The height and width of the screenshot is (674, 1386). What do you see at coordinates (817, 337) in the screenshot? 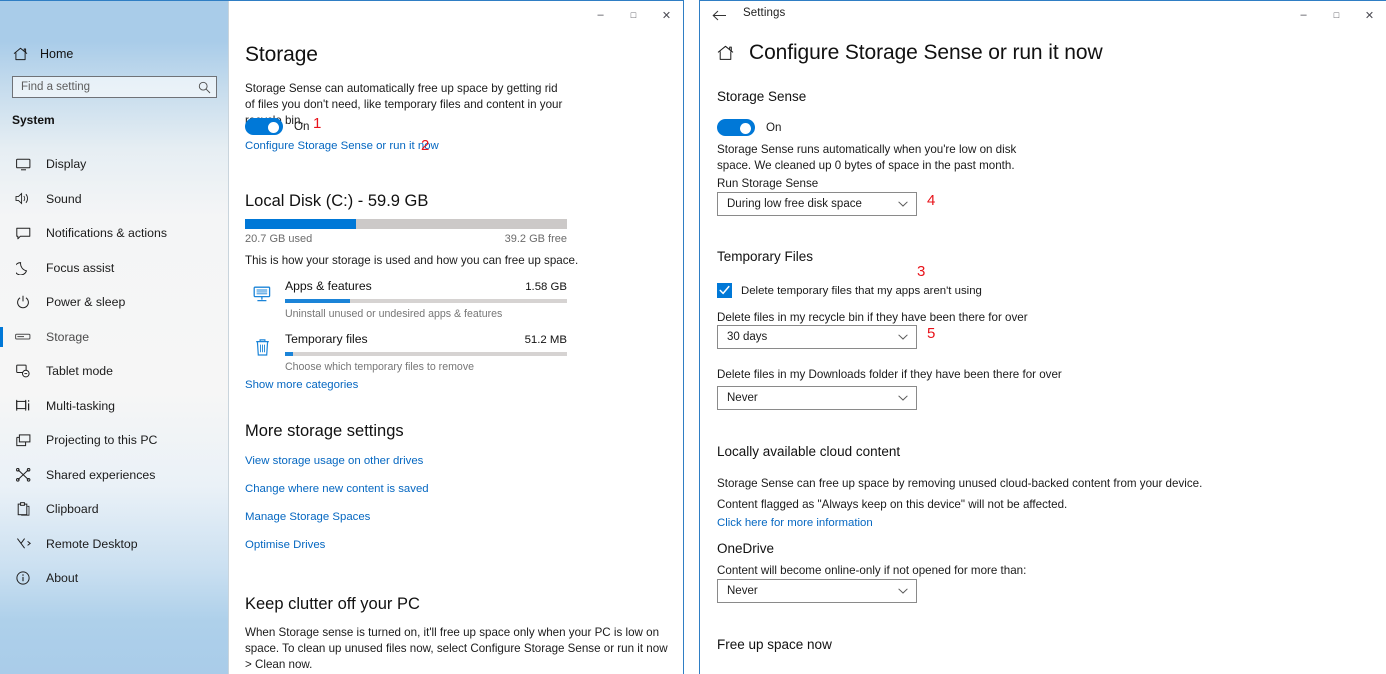
I see `recycle-bin-dropdown: 30 days` at bounding box center [817, 337].